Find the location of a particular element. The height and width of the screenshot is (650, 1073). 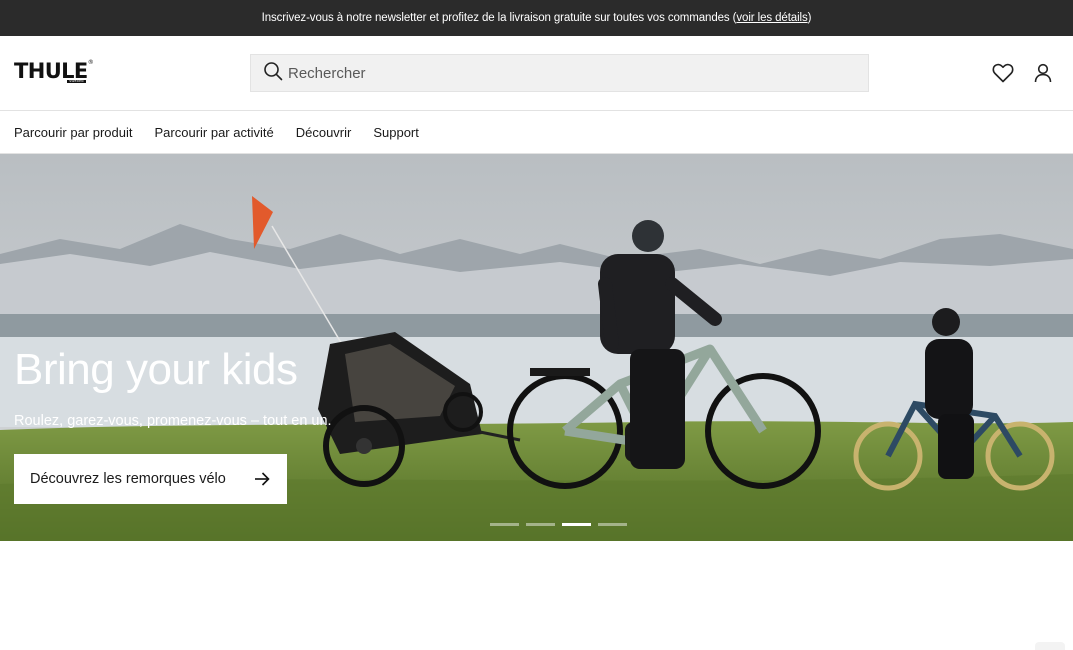

search-bar is located at coordinates (559, 73).